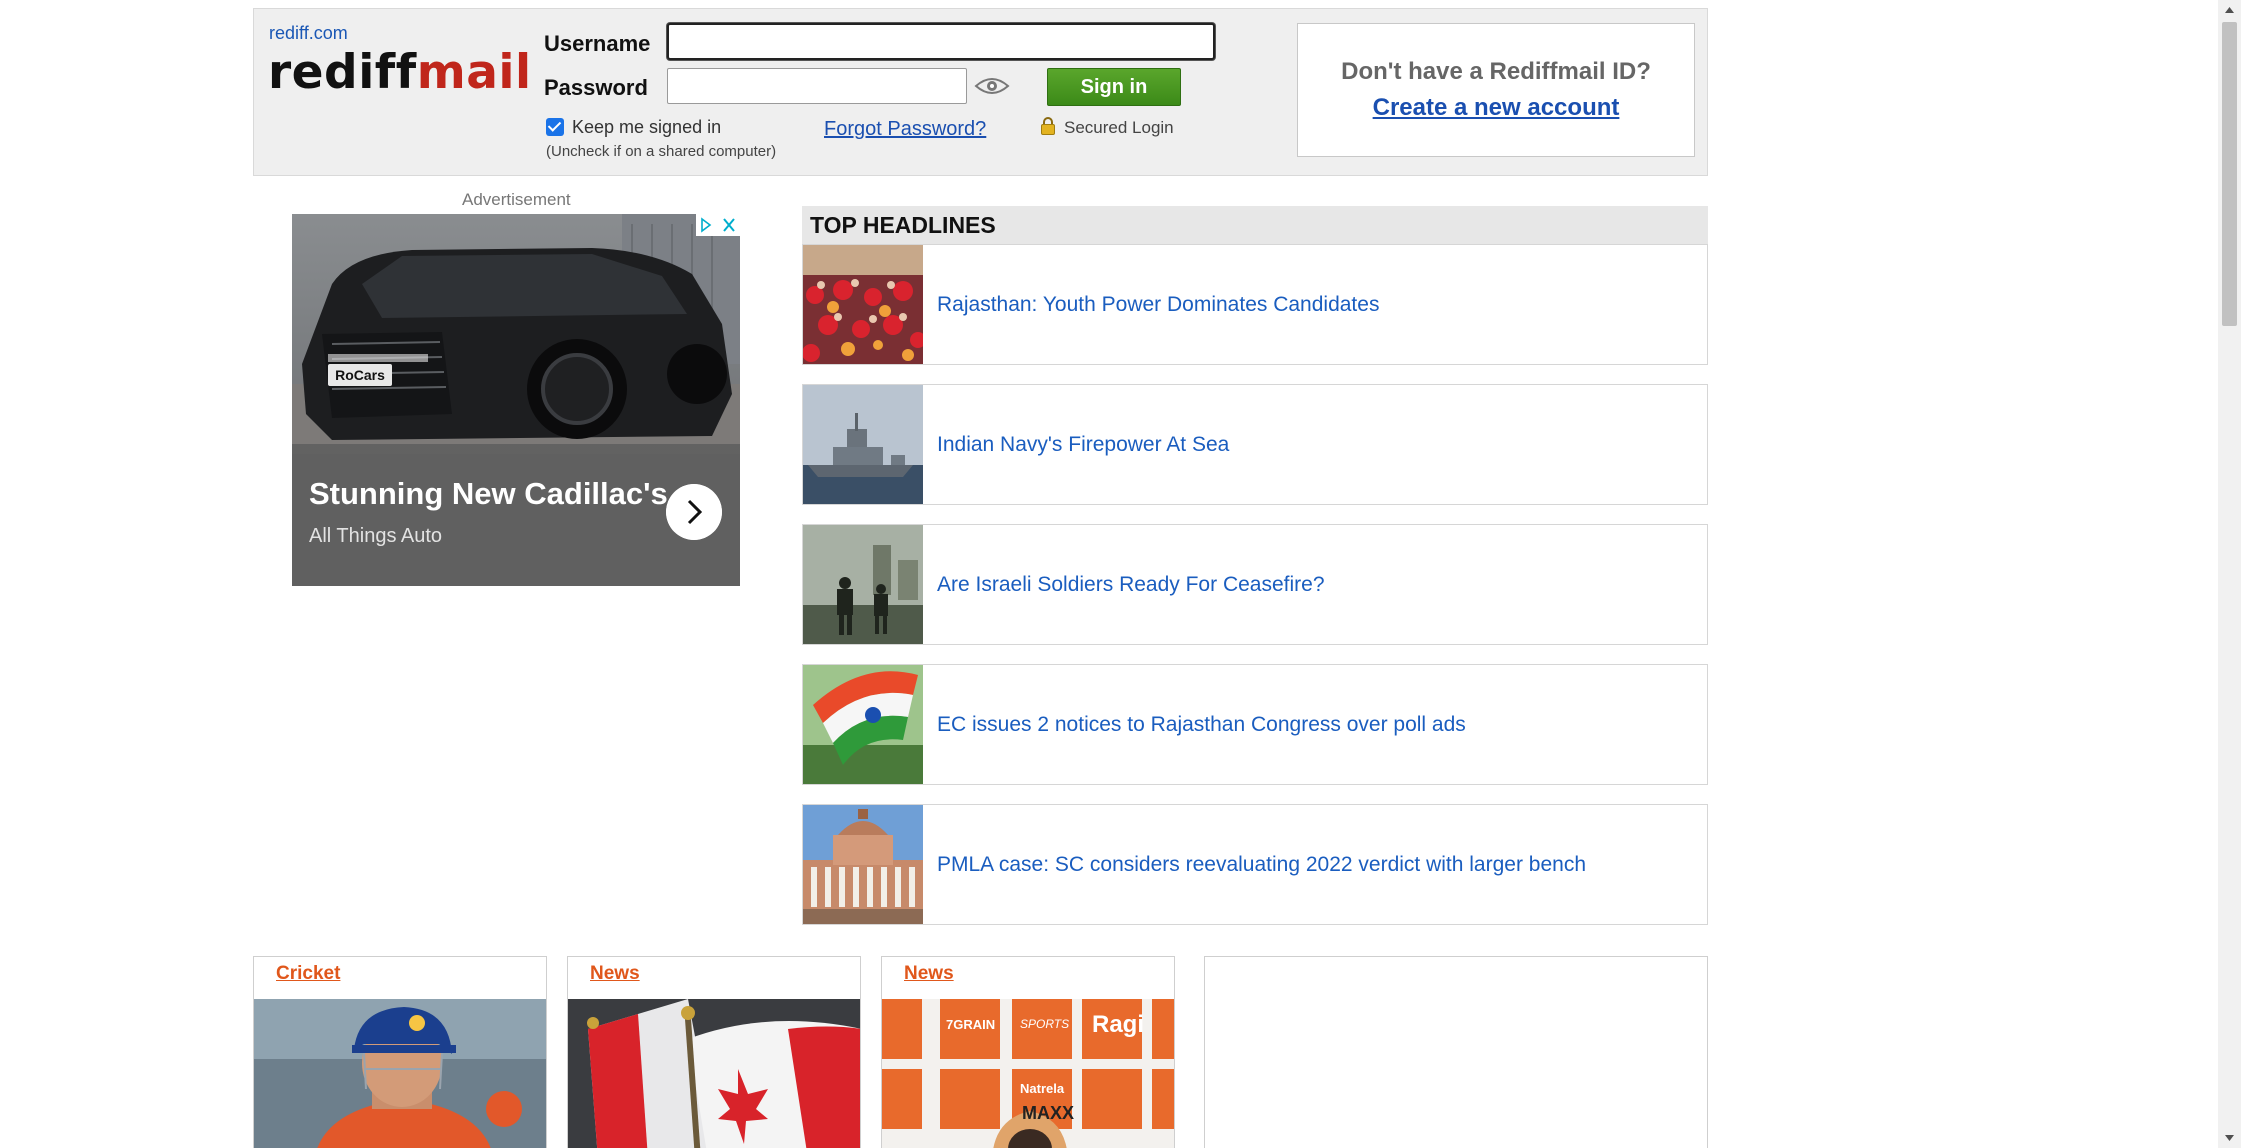 Image resolution: width=2241 pixels, height=1148 pixels. Describe the element at coordinates (2229, 1138) in the screenshot. I see `scroll-down-arrow-icon` at that location.